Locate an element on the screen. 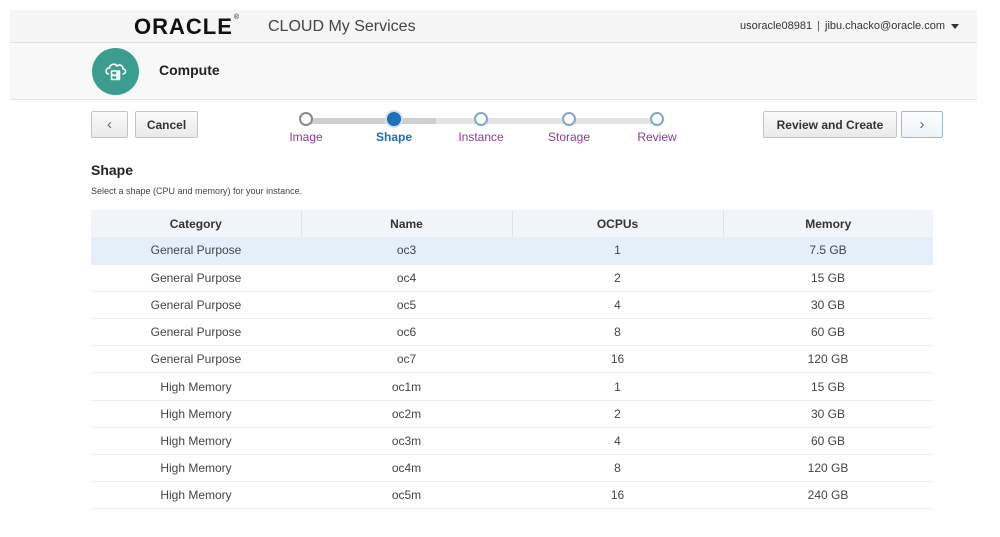 Image resolution: width=1000 pixels, height=537 pixels. table-row: High Memory oc2m 2 30 GB is located at coordinates (512, 414).